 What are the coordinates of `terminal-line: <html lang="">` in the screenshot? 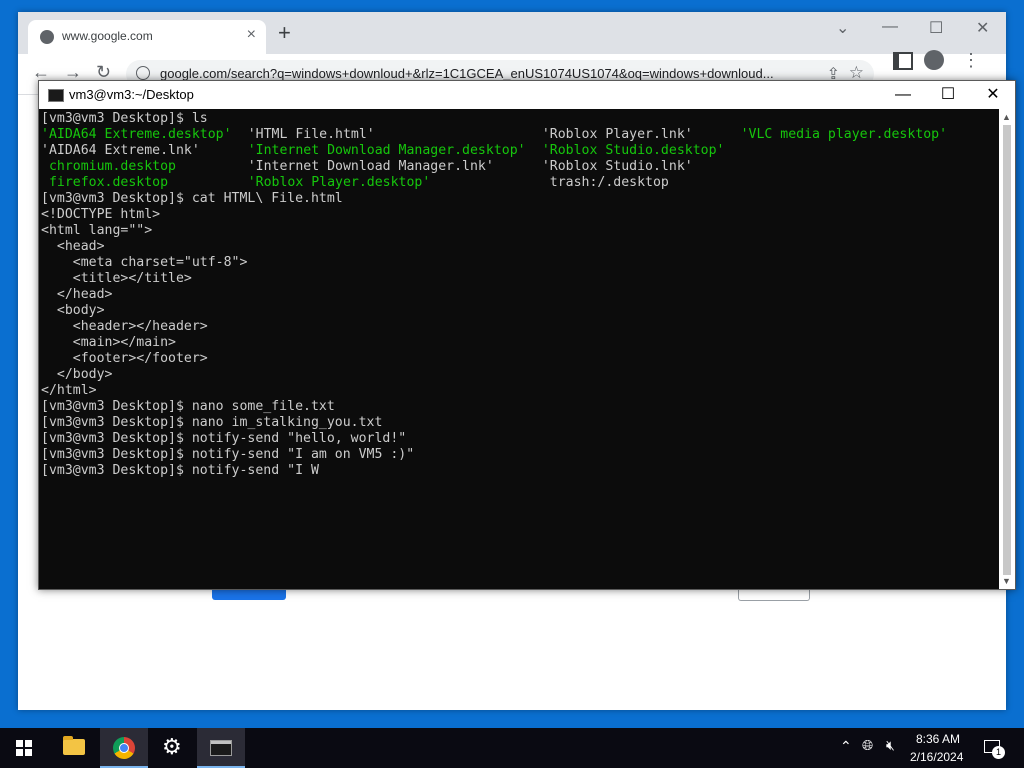 It's located at (520, 231).